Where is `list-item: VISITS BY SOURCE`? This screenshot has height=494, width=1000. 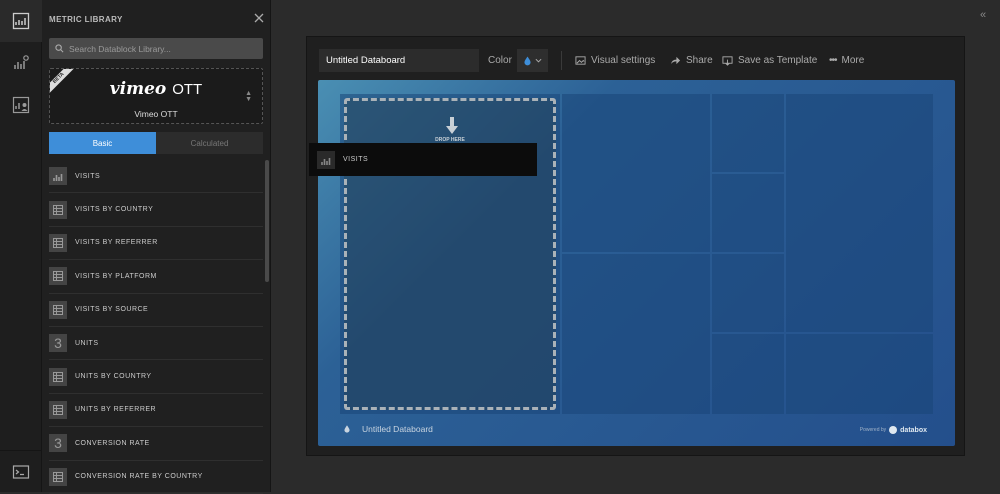 list-item: VISITS BY SOURCE is located at coordinates (156, 310).